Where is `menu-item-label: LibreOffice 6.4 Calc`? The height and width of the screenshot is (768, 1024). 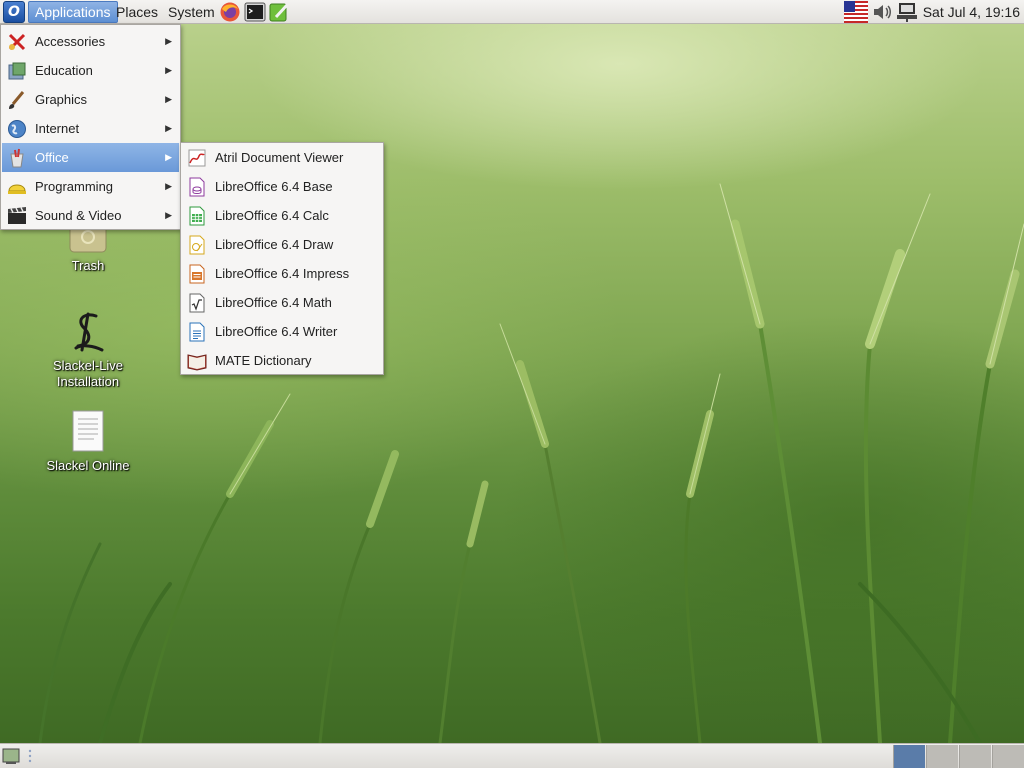
menu-item-label: LibreOffice 6.4 Calc is located at coordinates (272, 215).